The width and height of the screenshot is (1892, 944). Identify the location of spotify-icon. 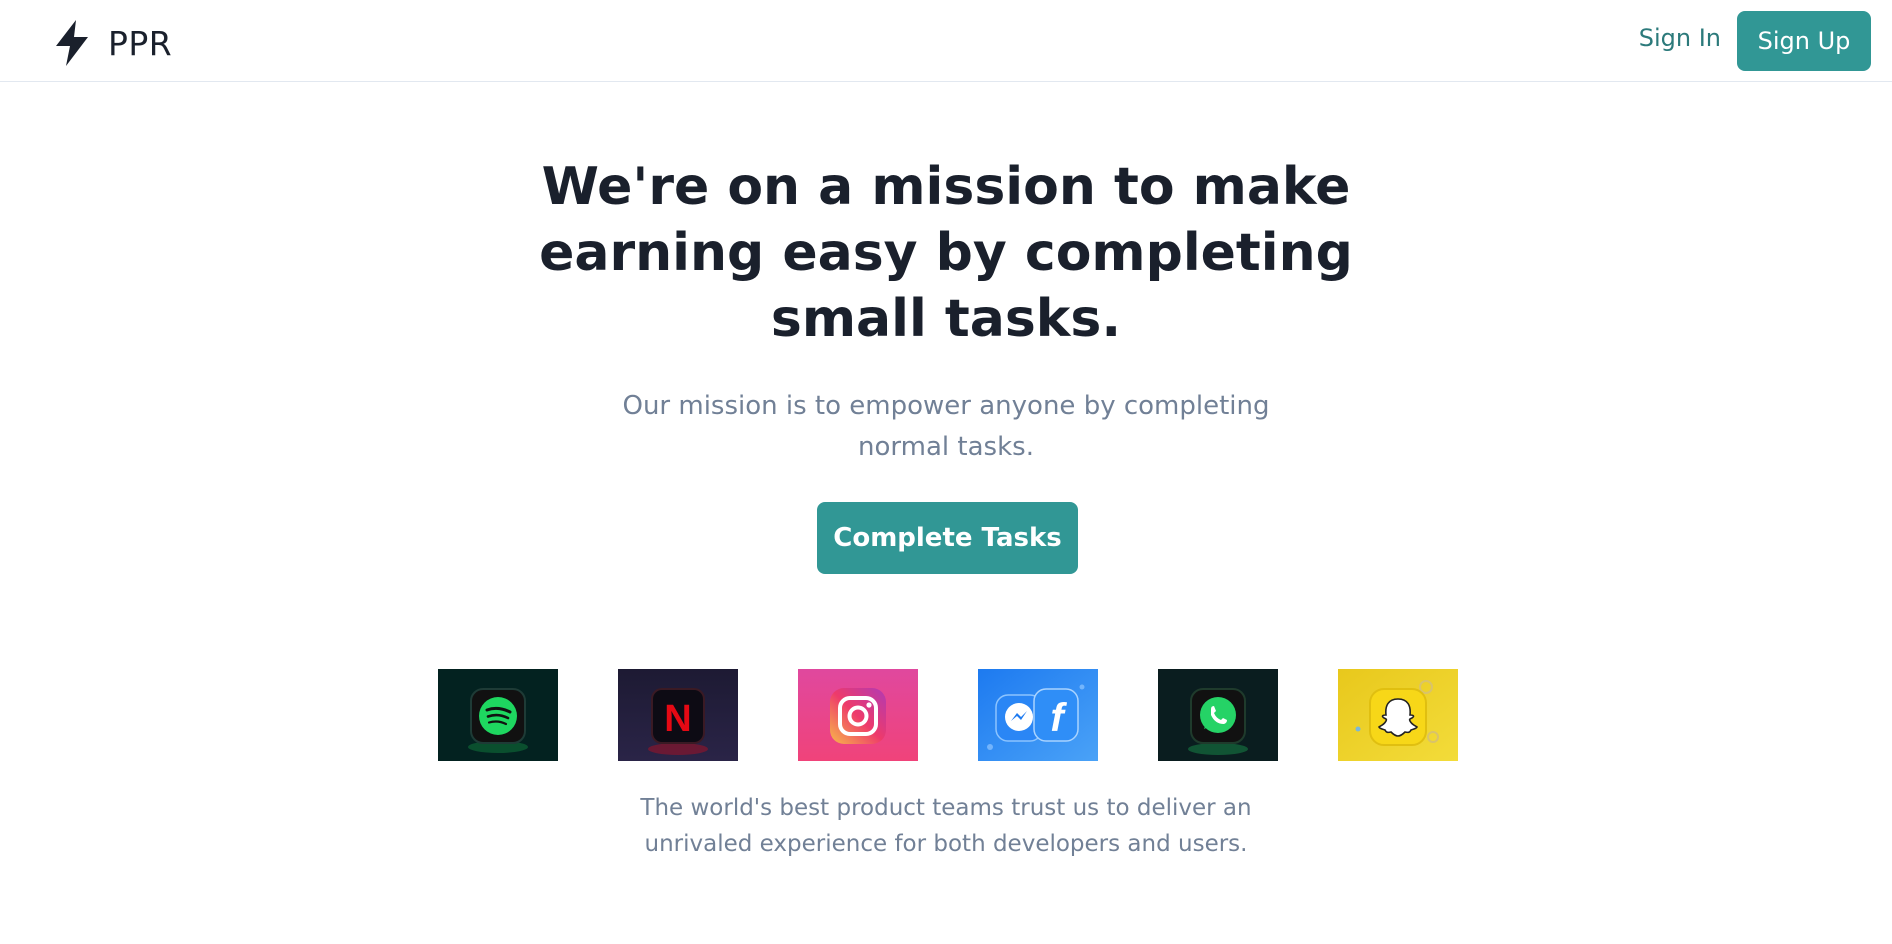
(498, 715).